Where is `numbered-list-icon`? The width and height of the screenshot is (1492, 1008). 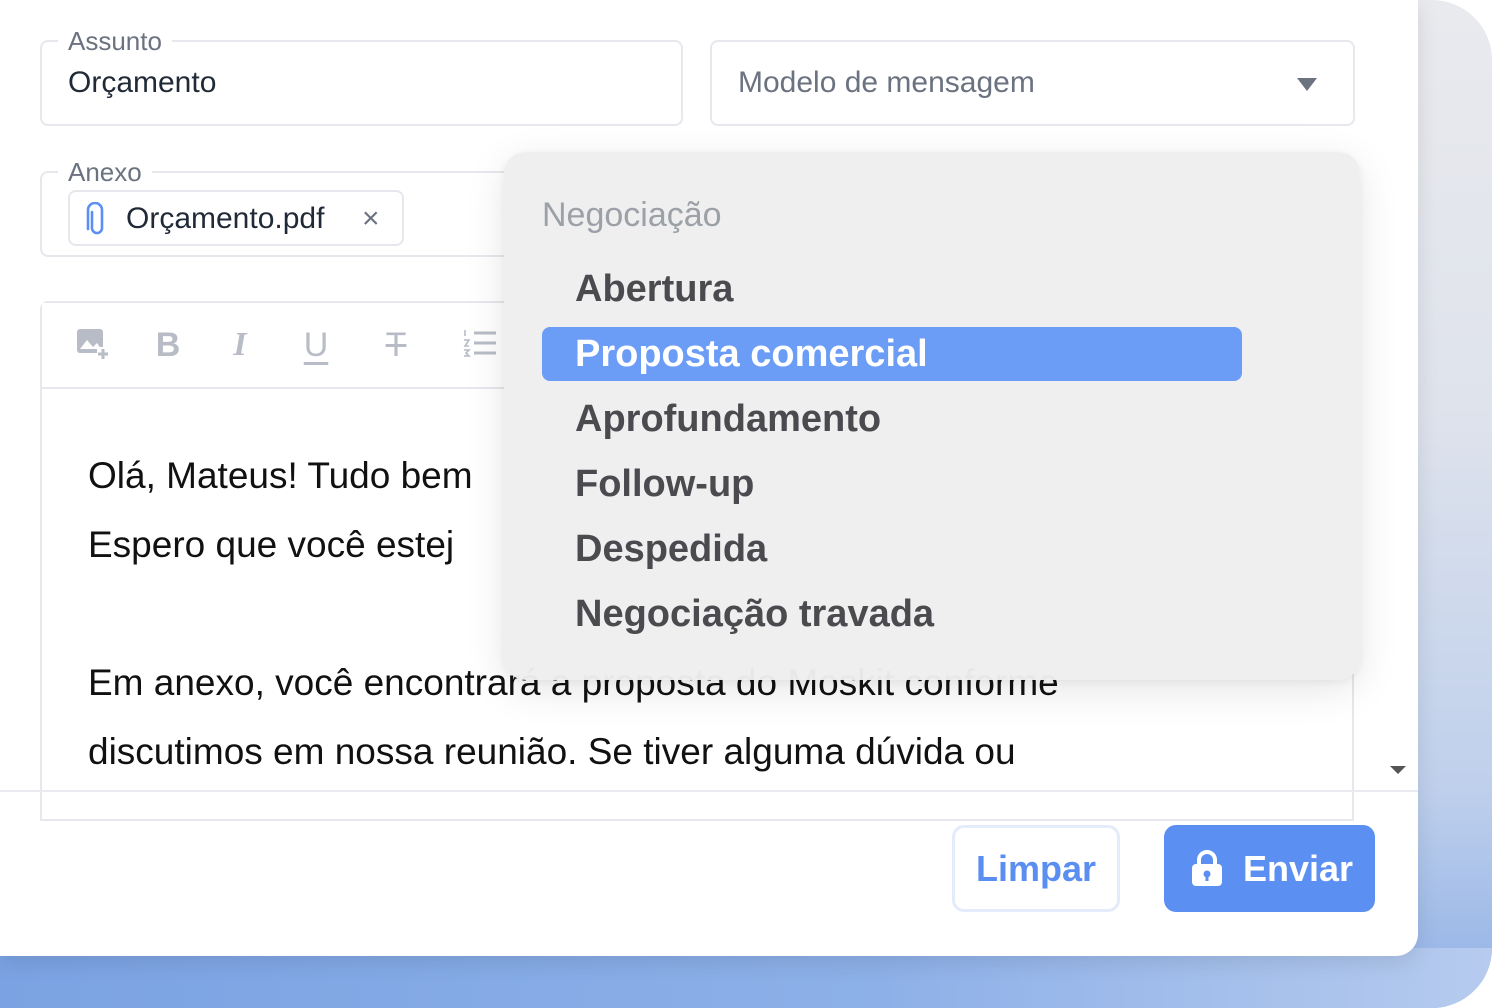 numbered-list-icon is located at coordinates (480, 345).